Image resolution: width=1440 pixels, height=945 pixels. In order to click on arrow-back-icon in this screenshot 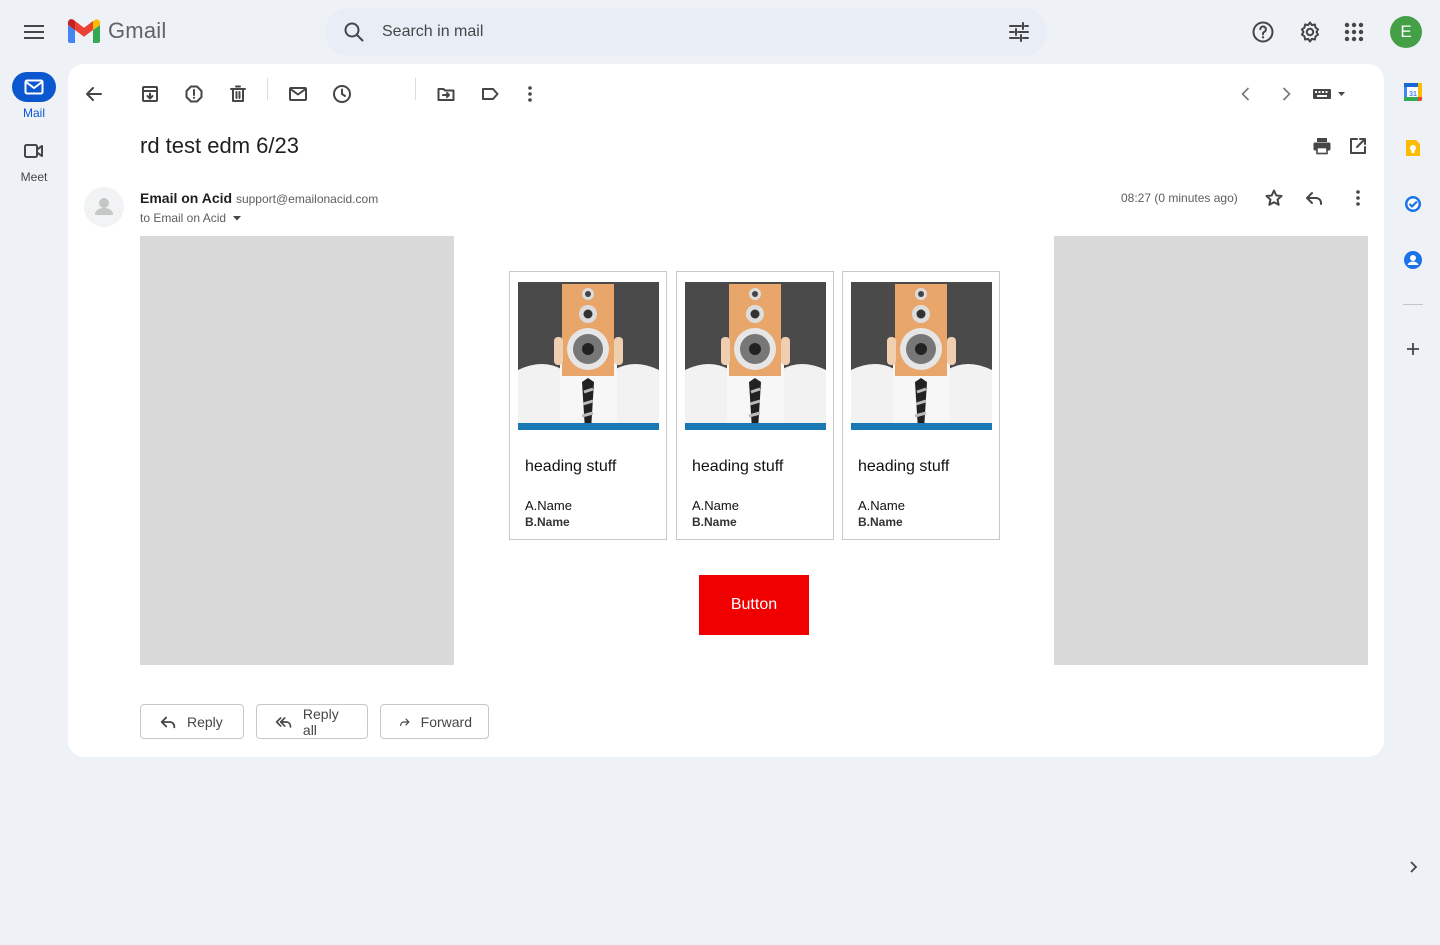, I will do `click(94, 94)`.